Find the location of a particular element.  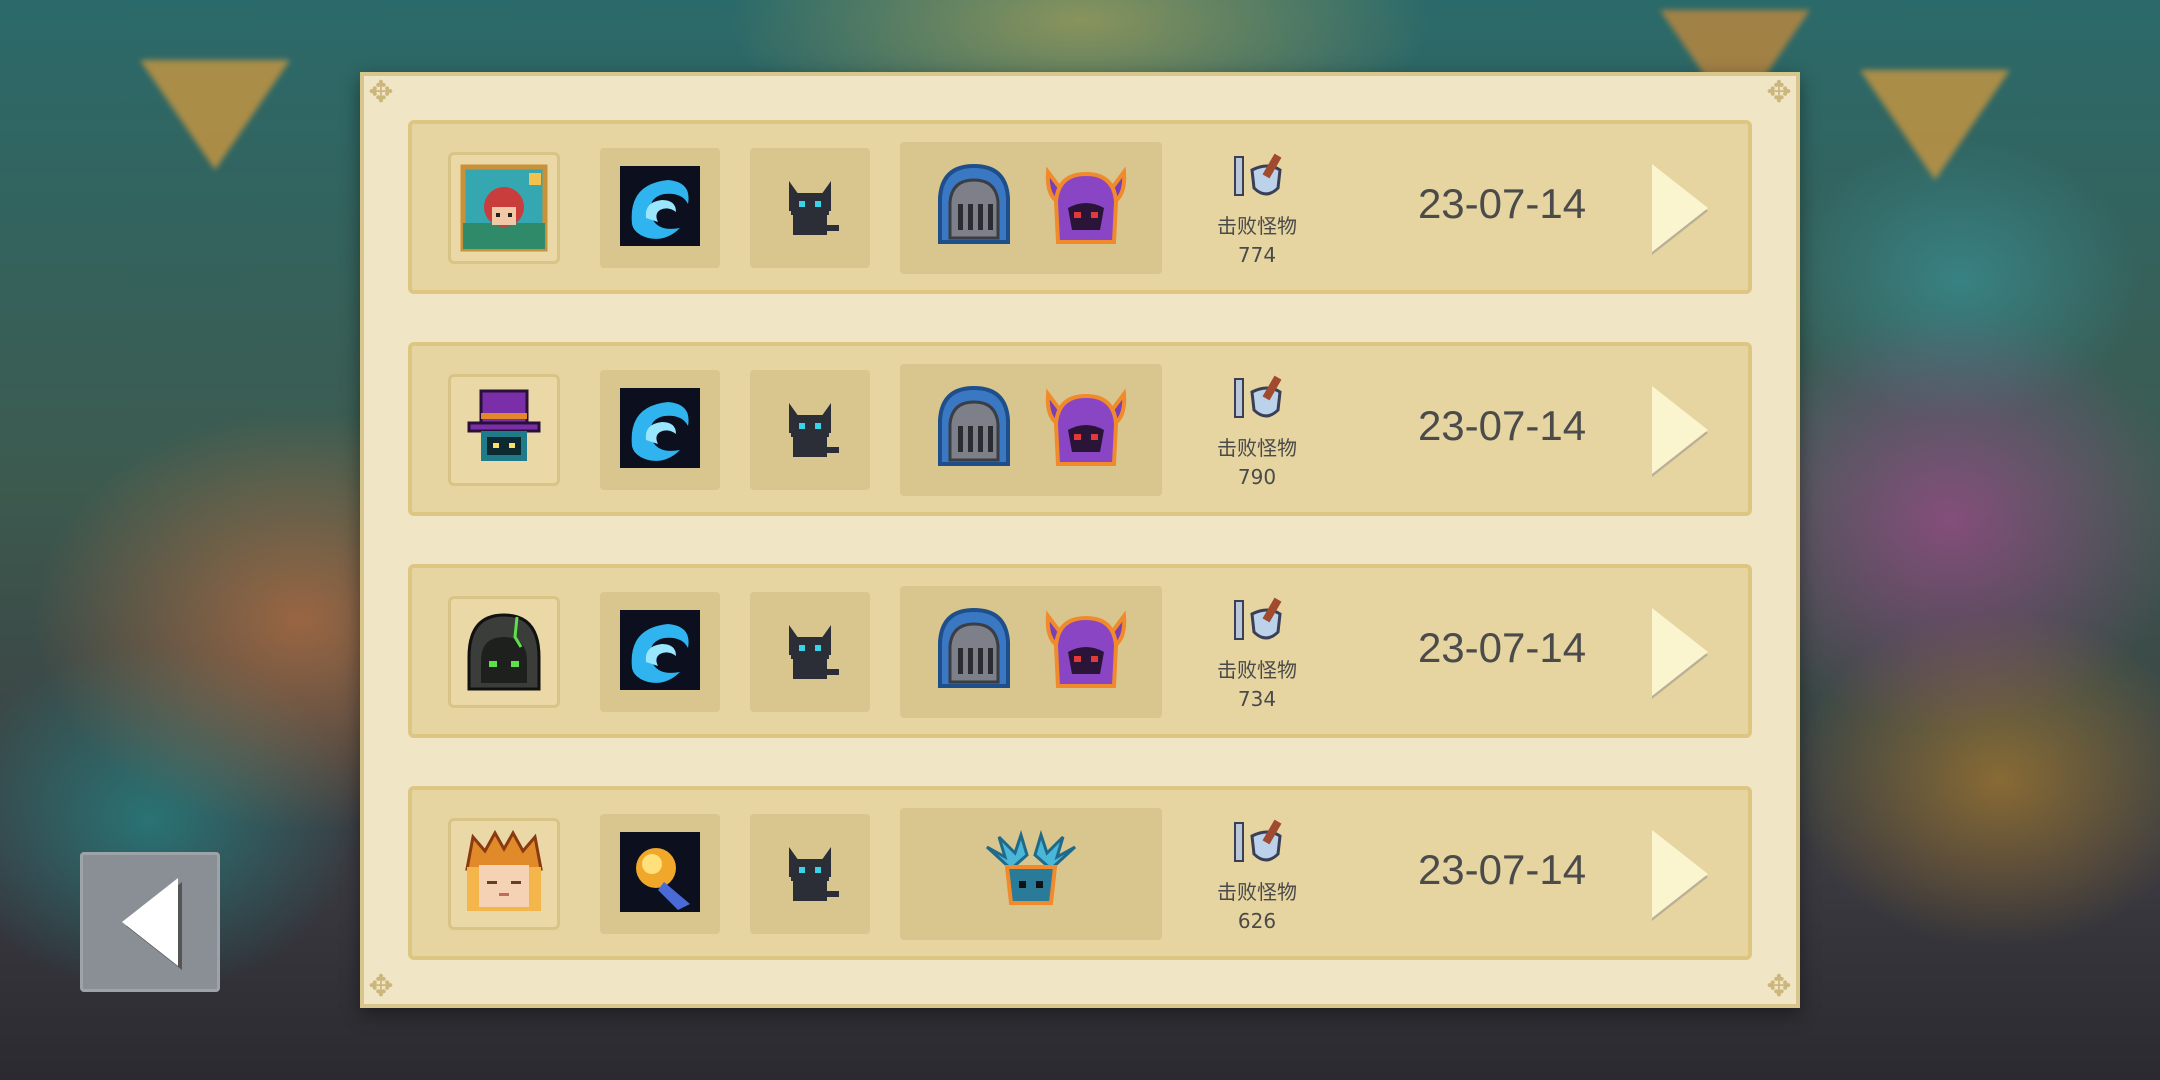

stat-value: 734 is located at coordinates (1257, 699).